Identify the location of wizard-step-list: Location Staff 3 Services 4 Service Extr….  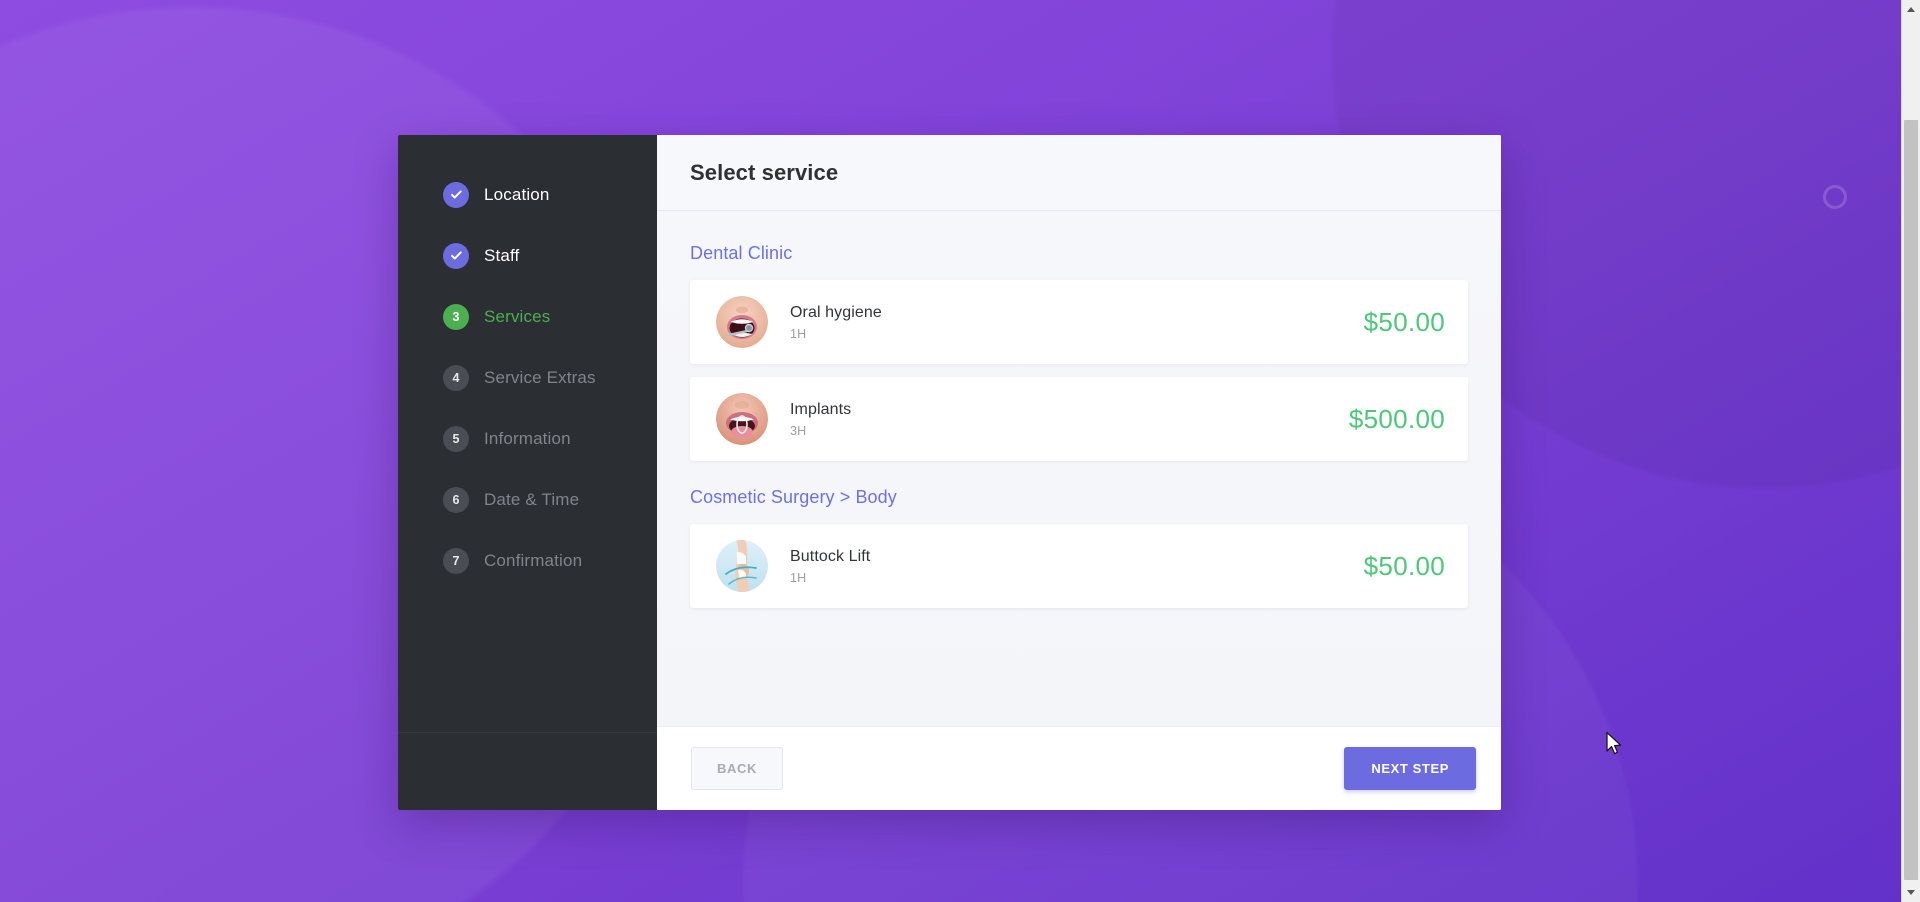
(527, 363).